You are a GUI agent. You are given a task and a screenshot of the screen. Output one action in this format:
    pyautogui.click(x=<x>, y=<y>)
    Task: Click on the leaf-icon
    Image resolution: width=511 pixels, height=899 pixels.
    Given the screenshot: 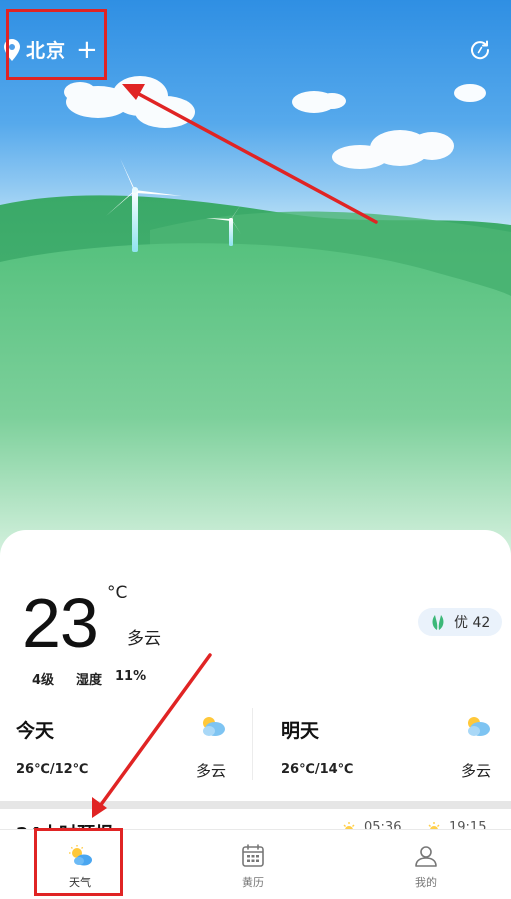 What is the action you would take?
    pyautogui.click(x=438, y=622)
    